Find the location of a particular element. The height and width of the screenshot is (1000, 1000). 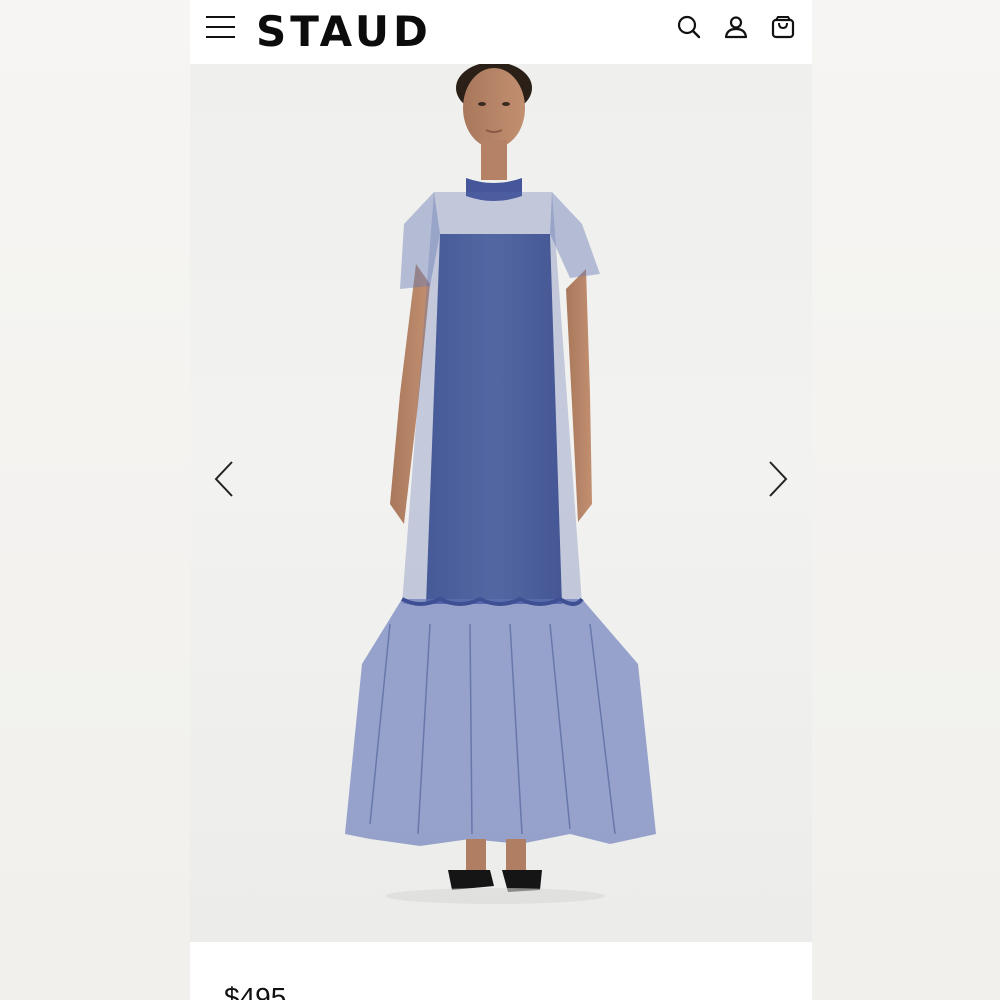

chevron-right-icon is located at coordinates (778, 479).